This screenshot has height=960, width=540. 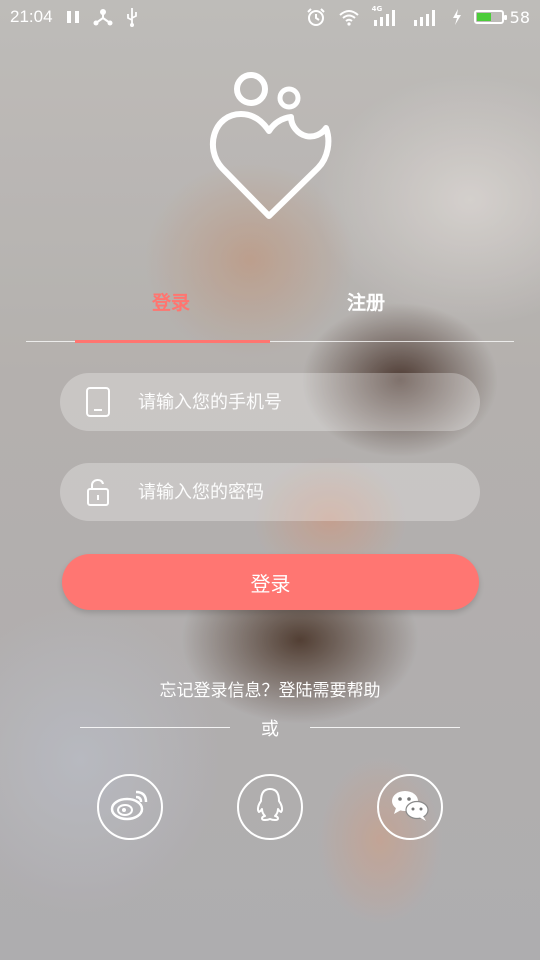 I want to click on app-logo, so click(x=270, y=146).